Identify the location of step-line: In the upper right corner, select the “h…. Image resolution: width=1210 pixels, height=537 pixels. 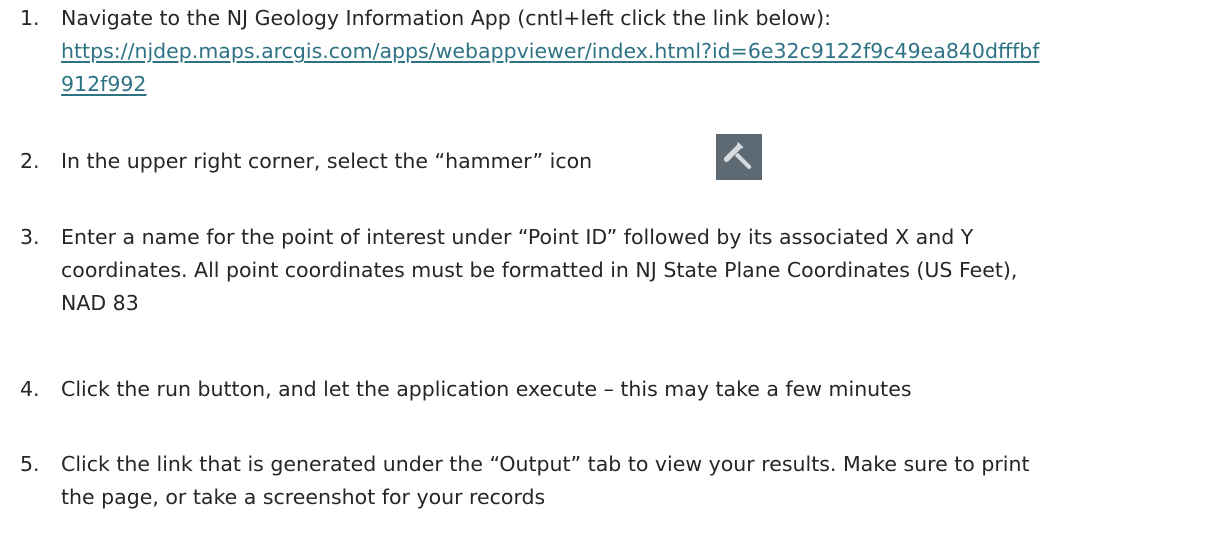
(327, 161).